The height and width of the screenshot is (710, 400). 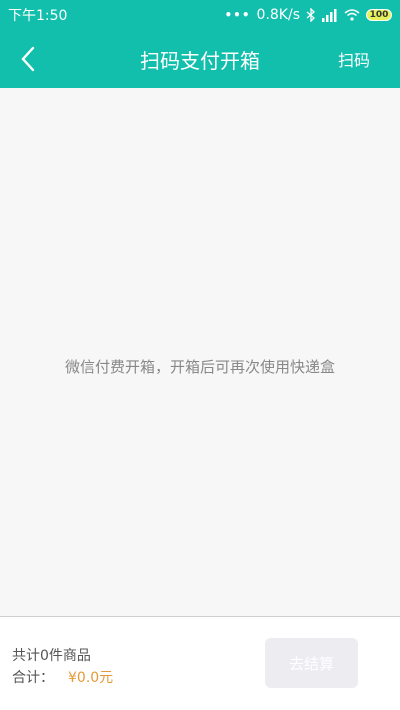 What do you see at coordinates (329, 15) in the screenshot?
I see `signal-icon` at bounding box center [329, 15].